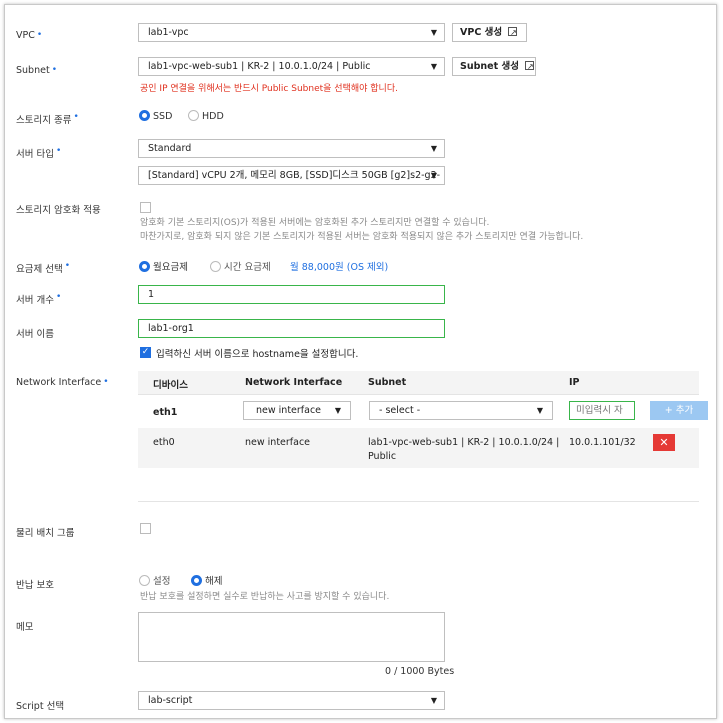 Image resolution: width=723 pixels, height=723 pixels. Describe the element at coordinates (418, 382) in the screenshot. I see `network-interface-header` at that location.